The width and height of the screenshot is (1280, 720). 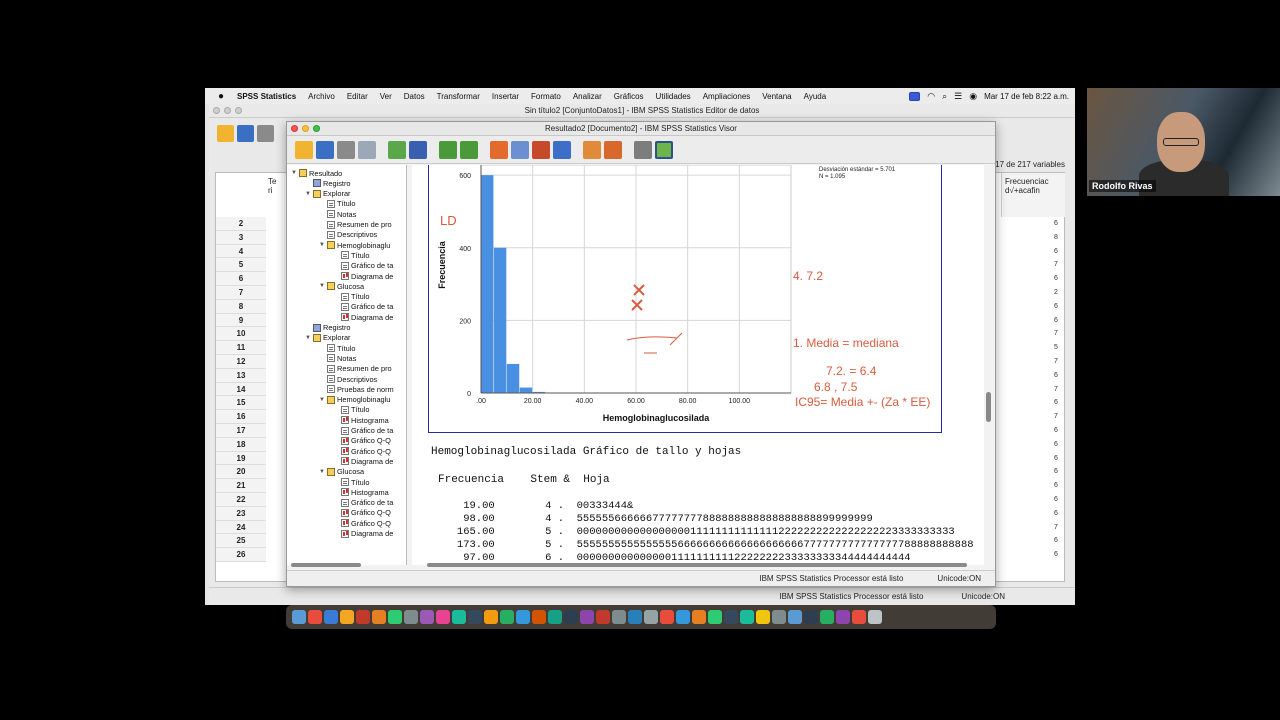 What do you see at coordinates (337, 214) in the screenshot?
I see `outline-item: Notas` at bounding box center [337, 214].